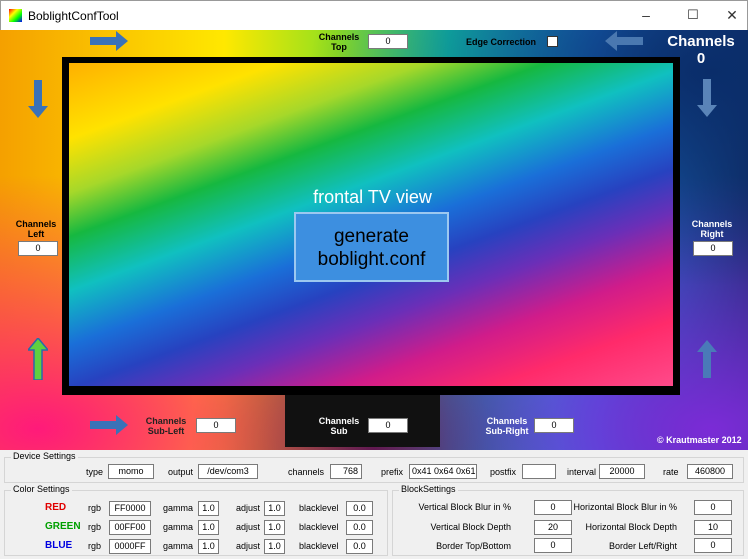  What do you see at coordinates (36, 229) in the screenshot?
I see `channels-left-label: Channels Left` at bounding box center [36, 229].